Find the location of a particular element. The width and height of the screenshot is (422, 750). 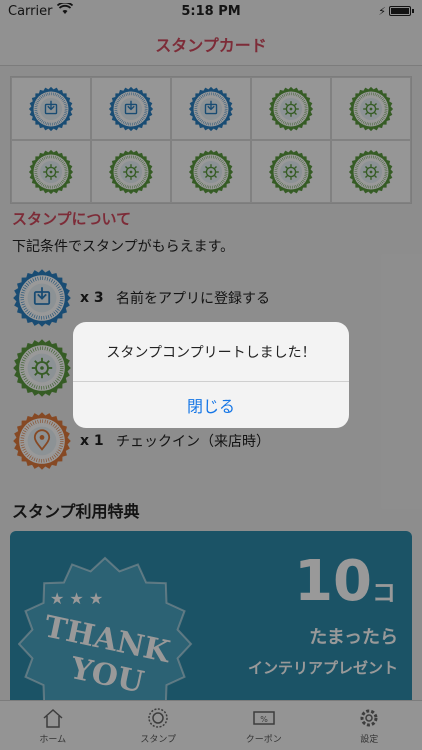

alert-message: スタンプコンプリートしました！ is located at coordinates (211, 352).